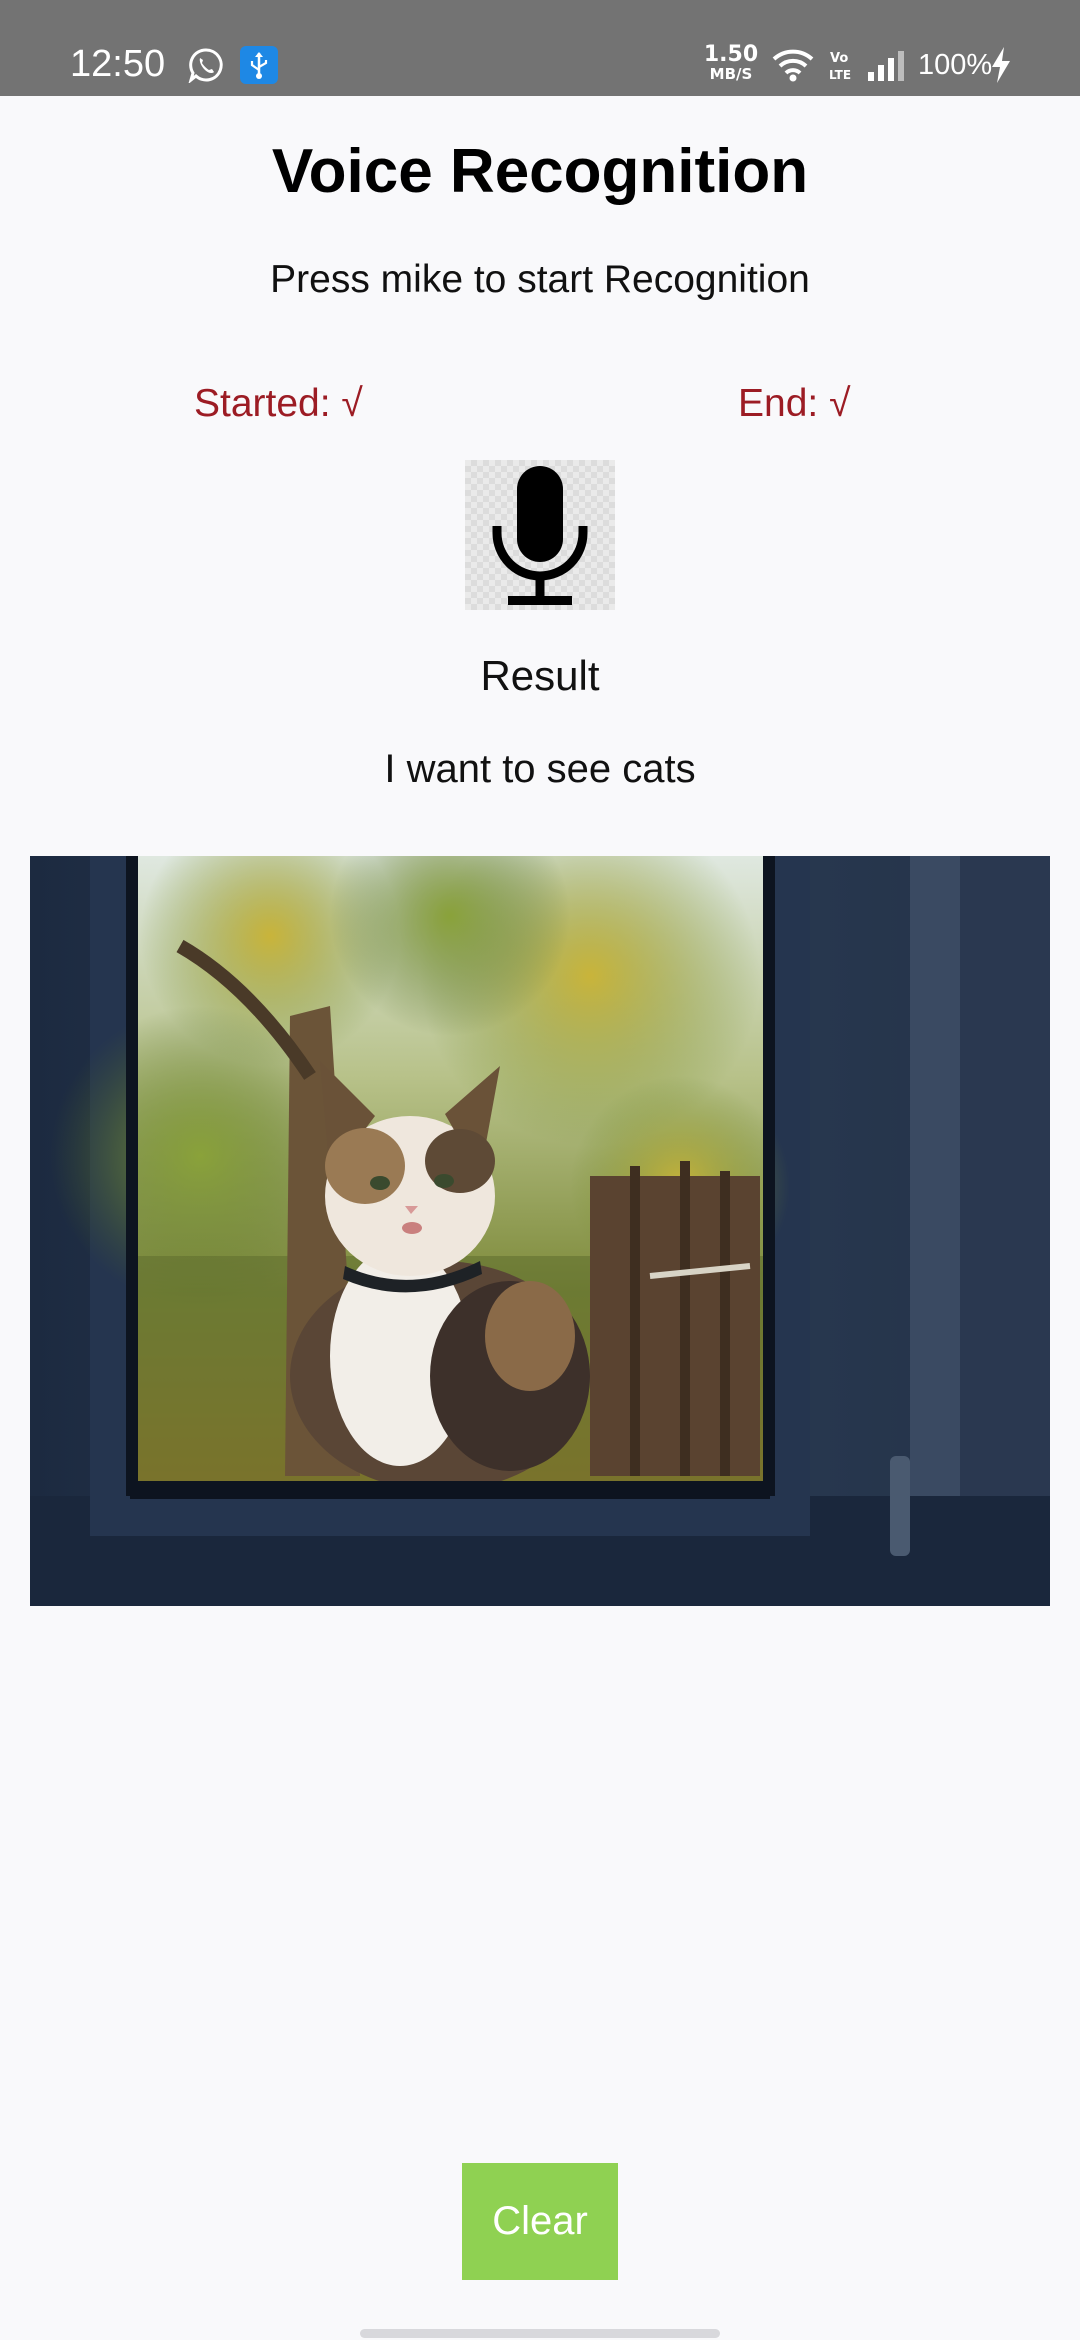 The width and height of the screenshot is (1080, 2340). What do you see at coordinates (540, 2221) in the screenshot?
I see `clear-button: Clear` at bounding box center [540, 2221].